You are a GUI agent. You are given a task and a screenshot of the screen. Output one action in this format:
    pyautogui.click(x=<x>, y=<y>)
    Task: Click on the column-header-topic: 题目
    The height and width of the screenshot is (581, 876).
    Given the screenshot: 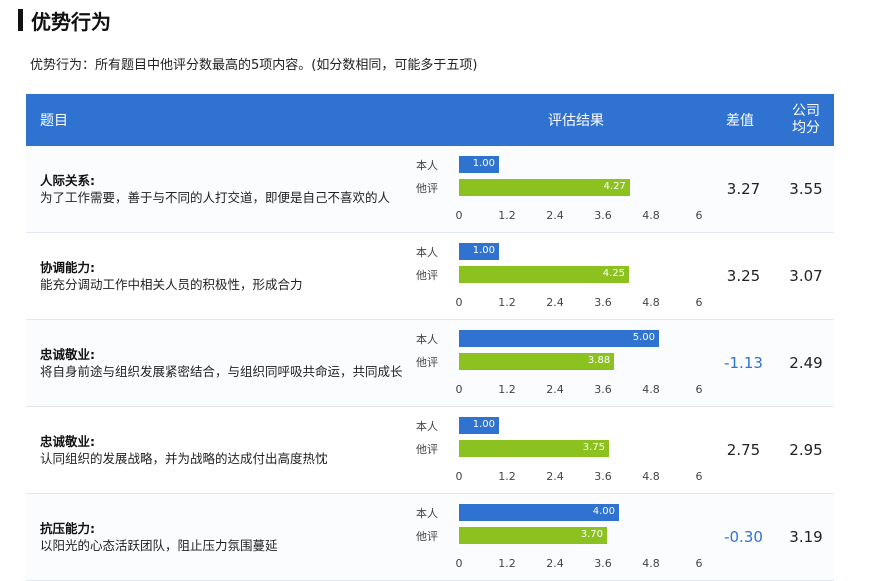 What is the action you would take?
    pyautogui.click(x=54, y=121)
    